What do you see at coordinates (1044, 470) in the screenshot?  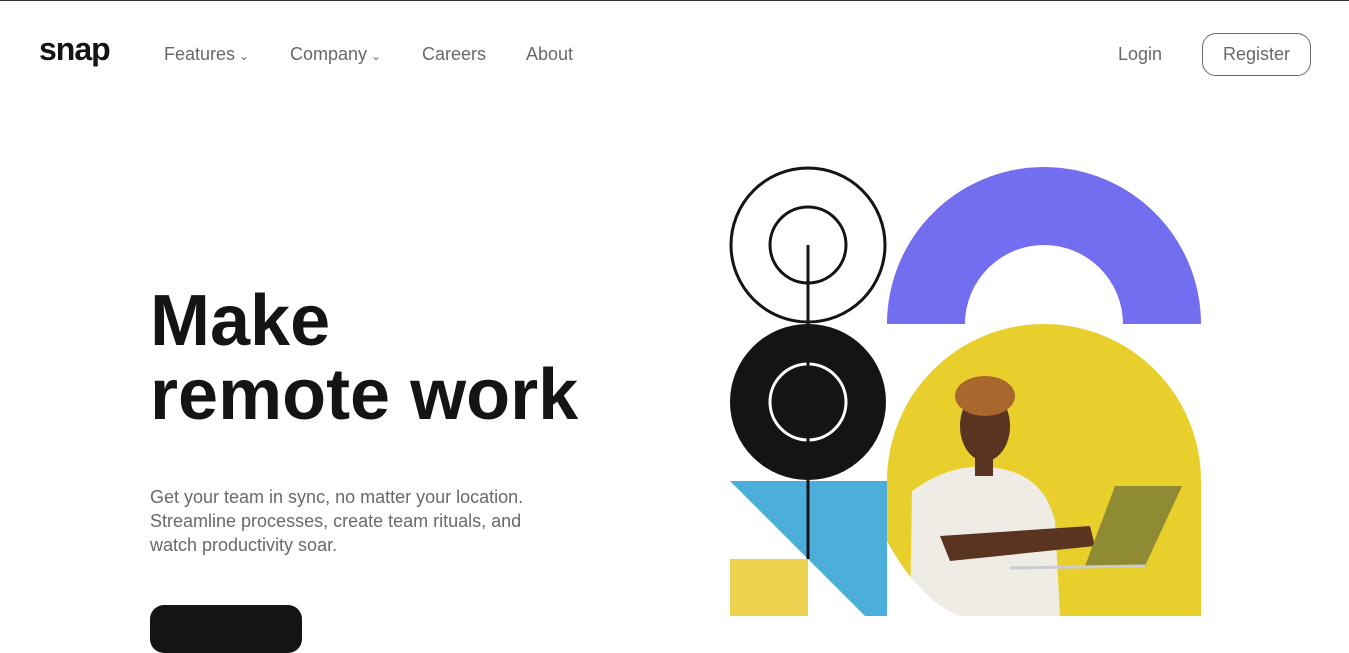 I see `person-photo` at bounding box center [1044, 470].